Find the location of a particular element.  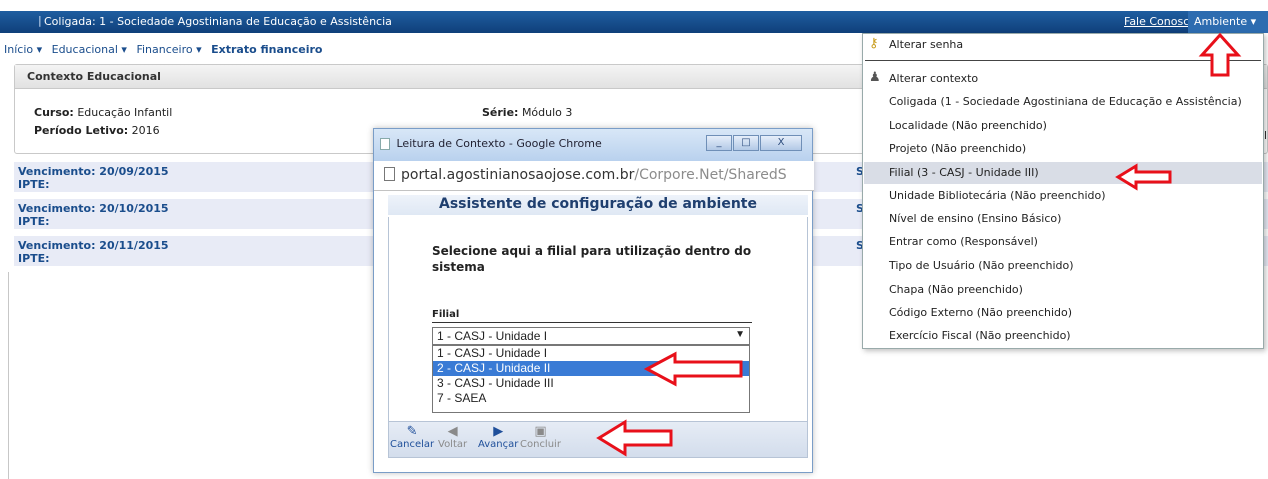

back-arrow-icon: ◀ is located at coordinates (452, 431).